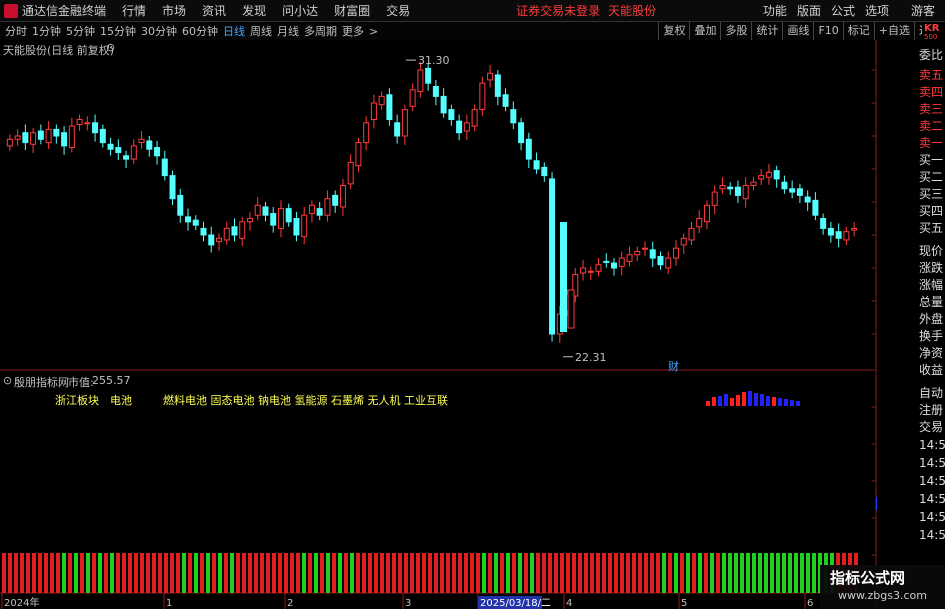 Image resolution: width=945 pixels, height=609 pixels. What do you see at coordinates (111, 380) in the screenshot?
I see `mktcap-value: 255.57` at bounding box center [111, 380].